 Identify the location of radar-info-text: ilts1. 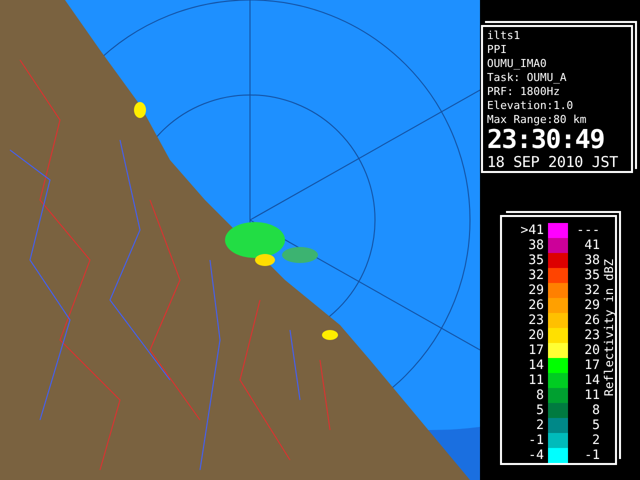
(504, 36).